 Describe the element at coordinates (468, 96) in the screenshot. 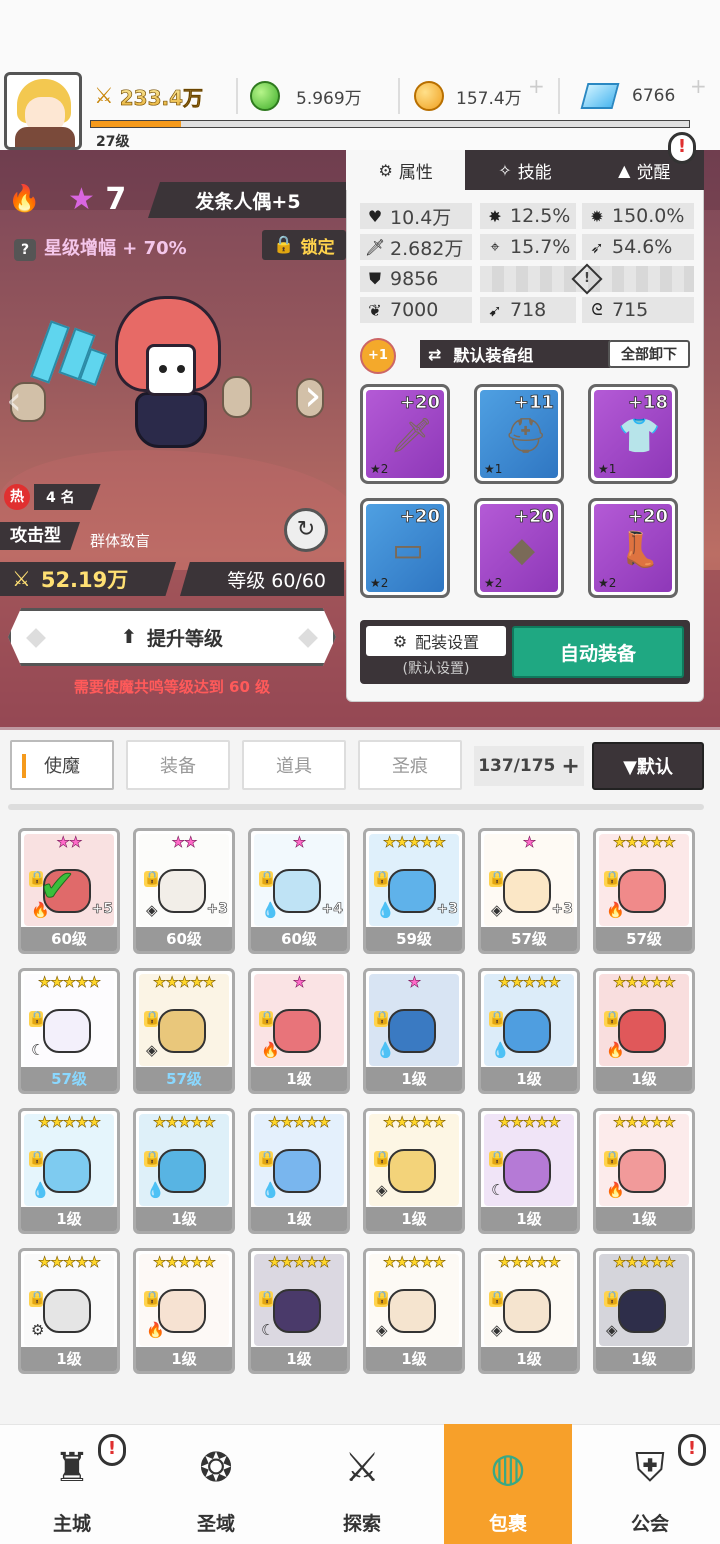

I see `gold-resource: 157.4万` at that location.